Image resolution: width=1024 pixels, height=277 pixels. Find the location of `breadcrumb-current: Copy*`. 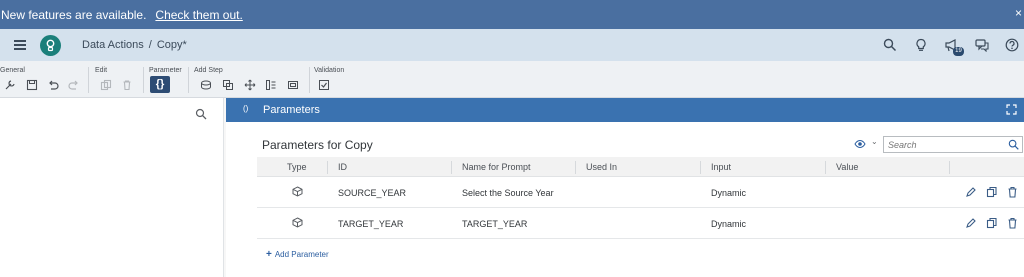

breadcrumb-current: Copy* is located at coordinates (171, 45).